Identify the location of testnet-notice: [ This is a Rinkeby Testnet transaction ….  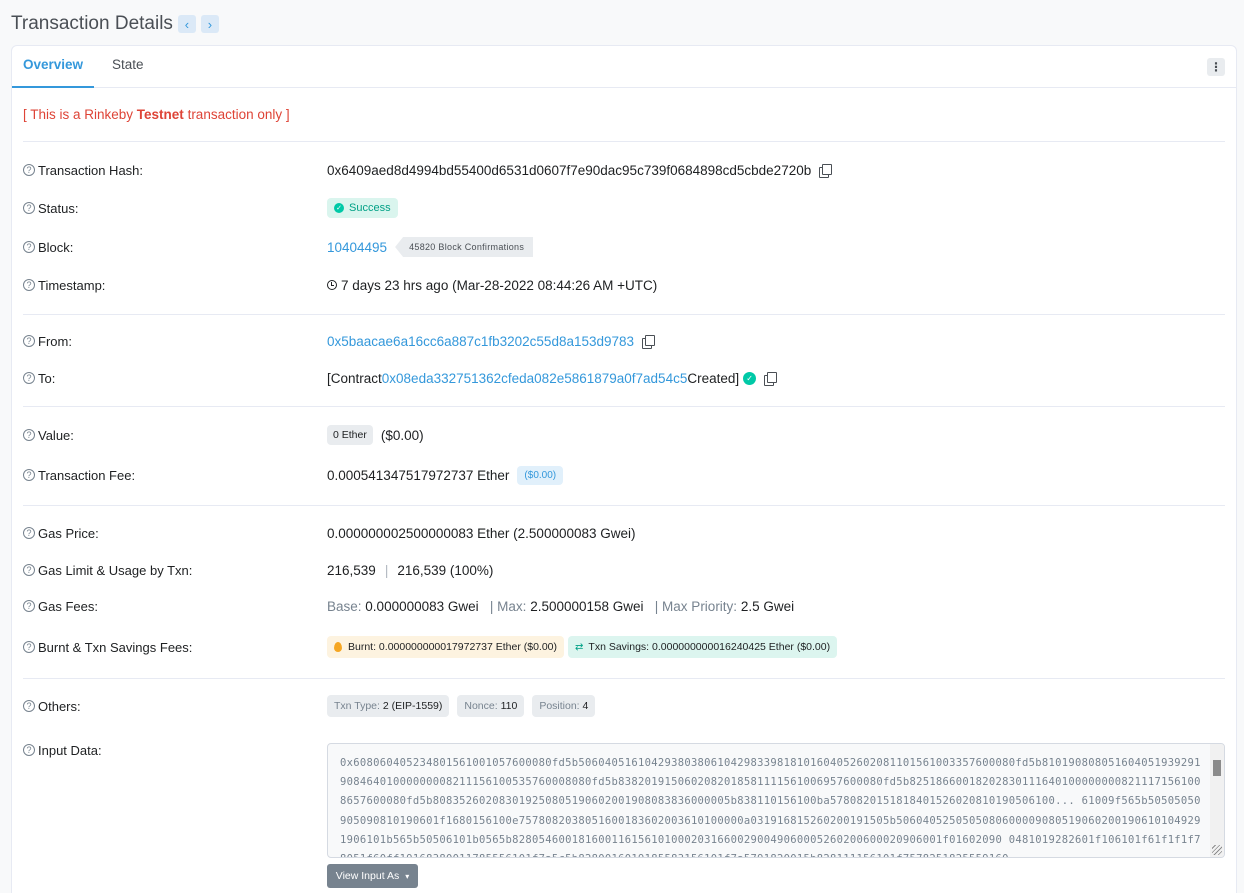
(156, 114).